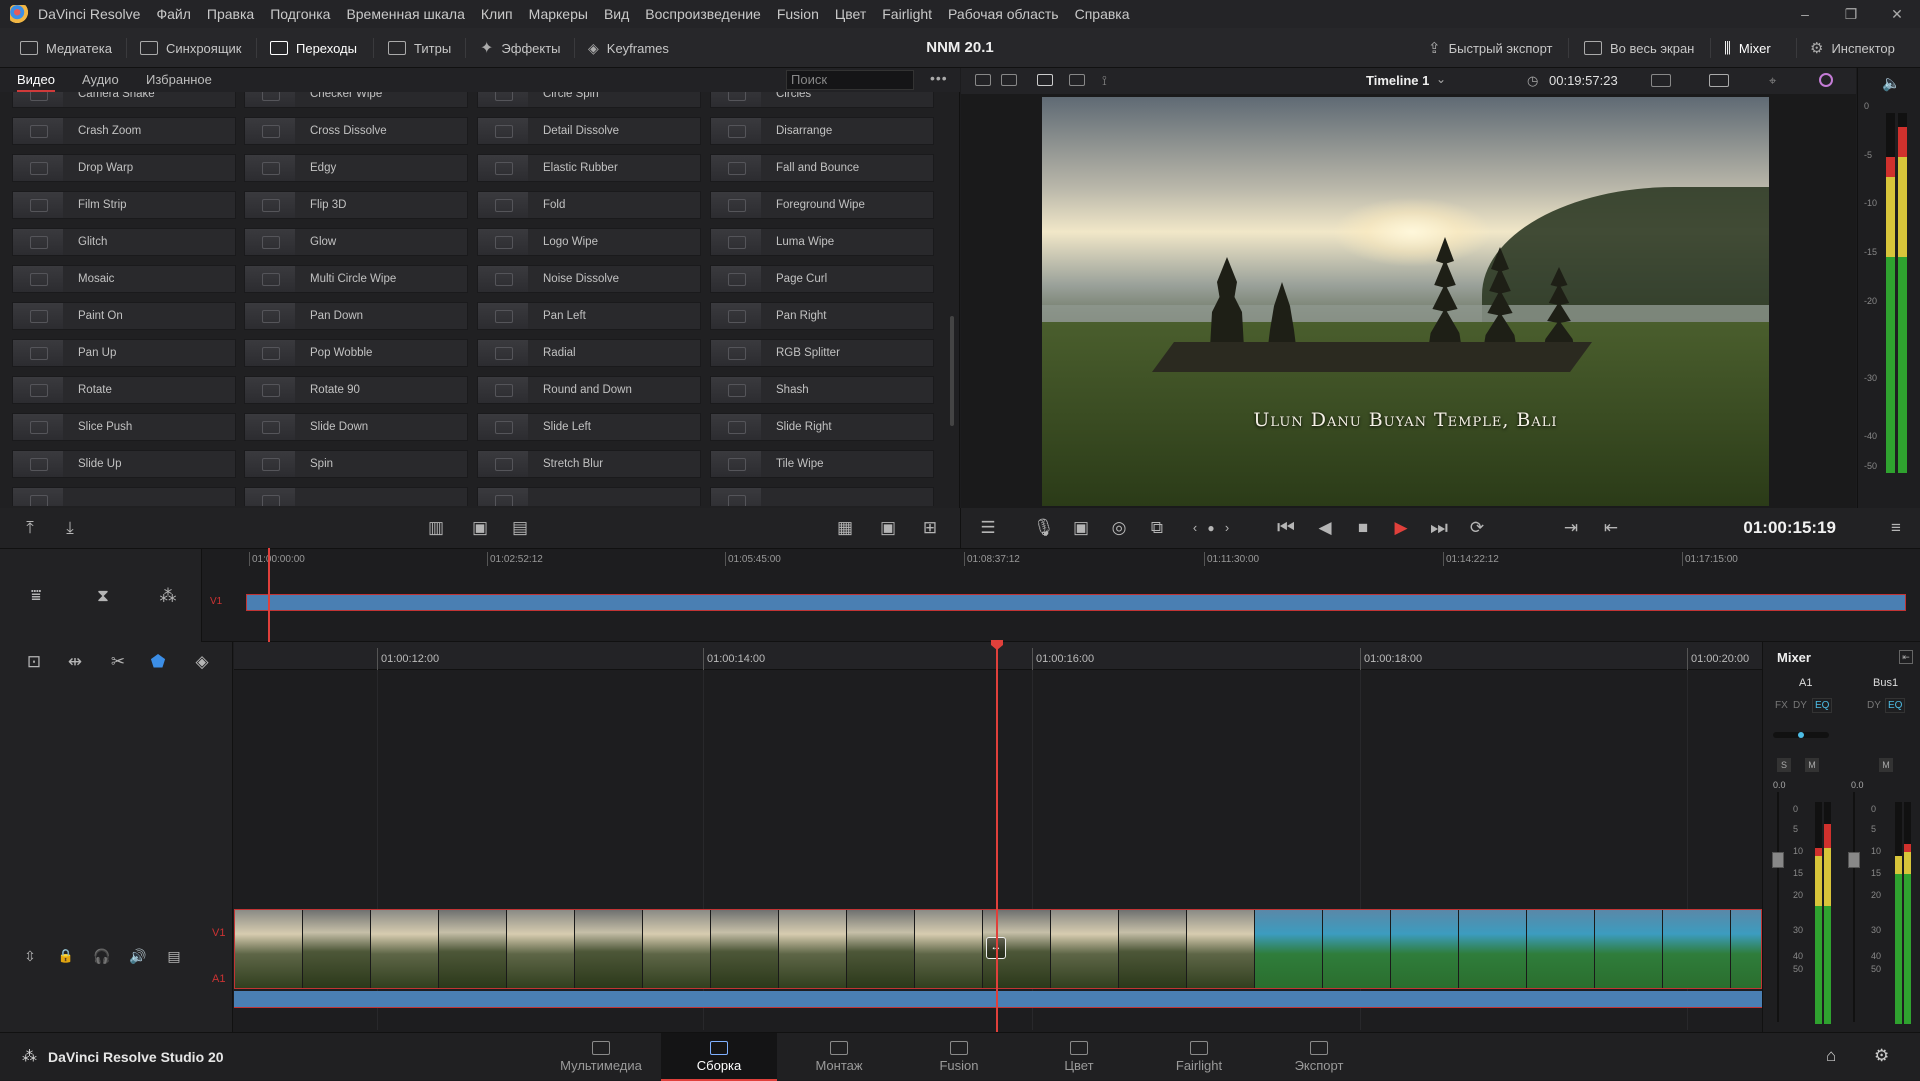  I want to click on inspector-button: ⚙ Инспектор, so click(1852, 48).